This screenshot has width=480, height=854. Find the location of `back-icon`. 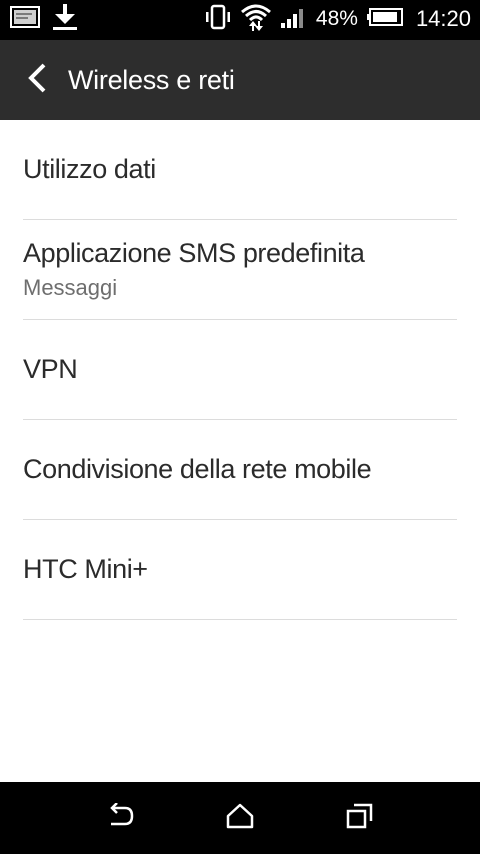

back-icon is located at coordinates (120, 817).